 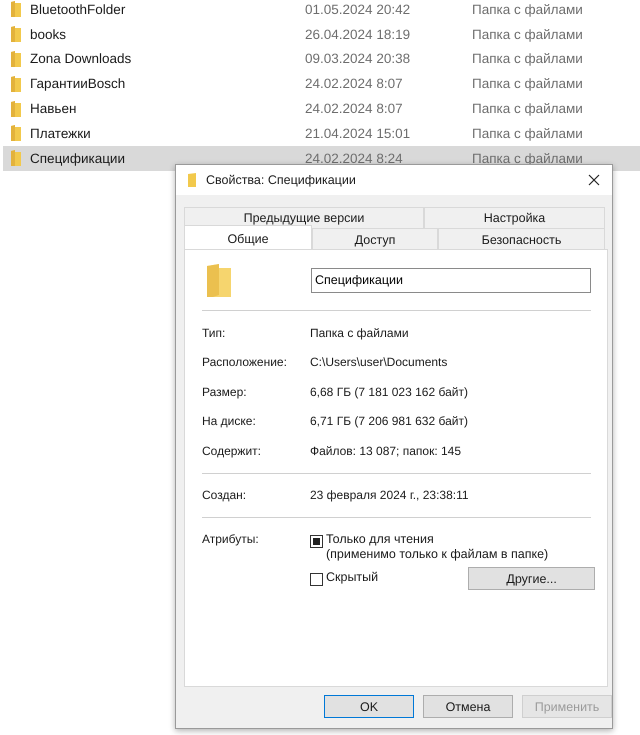 What do you see at coordinates (369, 706) in the screenshot?
I see `dialog-button: OK` at bounding box center [369, 706].